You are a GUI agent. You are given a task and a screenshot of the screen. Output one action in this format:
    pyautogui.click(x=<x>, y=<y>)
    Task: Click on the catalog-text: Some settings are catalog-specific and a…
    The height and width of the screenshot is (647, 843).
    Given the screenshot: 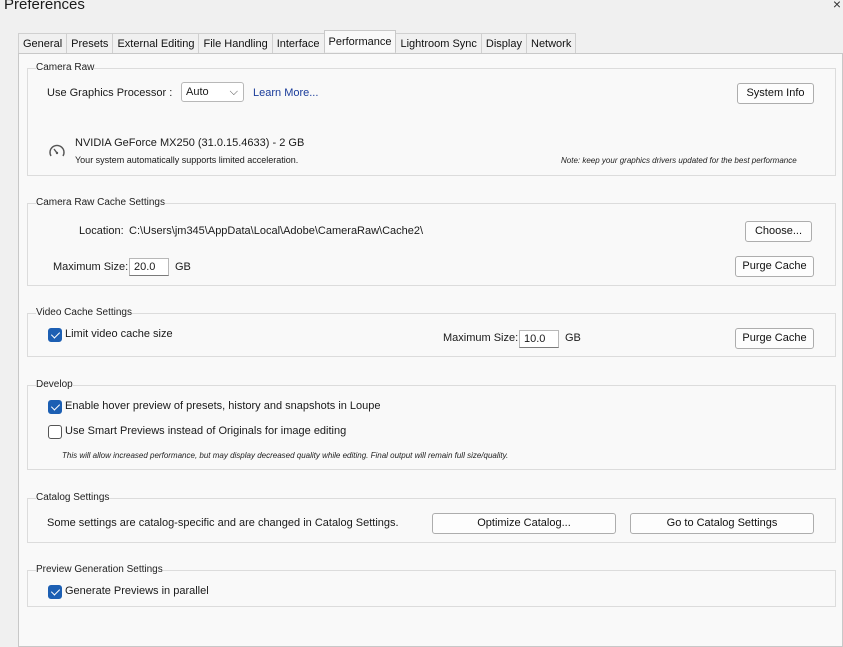 What is the action you would take?
    pyautogui.click(x=223, y=523)
    